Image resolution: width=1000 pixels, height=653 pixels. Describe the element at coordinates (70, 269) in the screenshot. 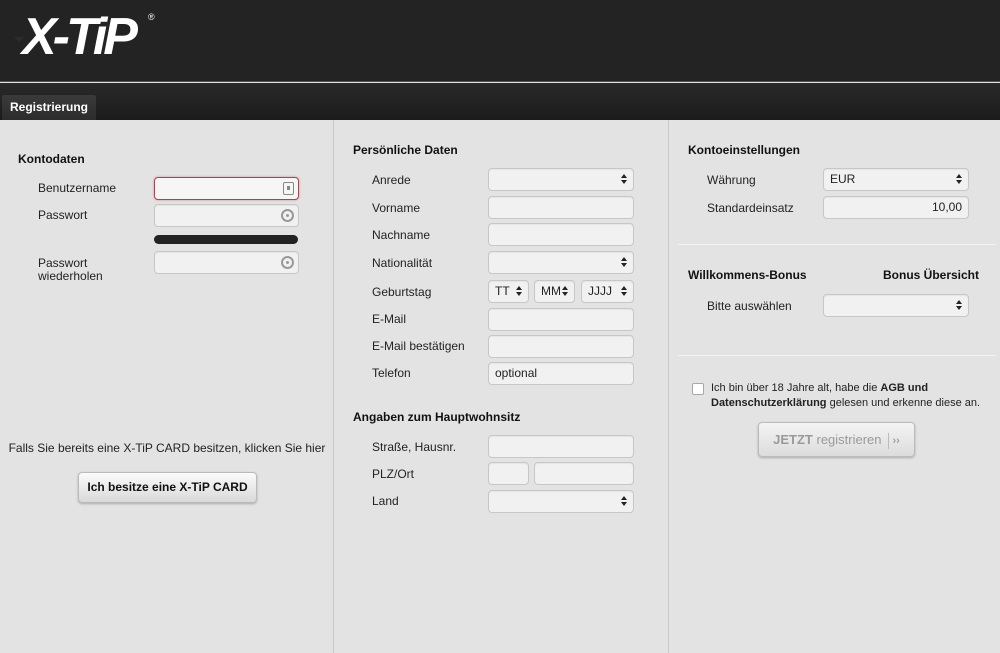

I see `password-repeat-label: Passwort wiederholen` at that location.